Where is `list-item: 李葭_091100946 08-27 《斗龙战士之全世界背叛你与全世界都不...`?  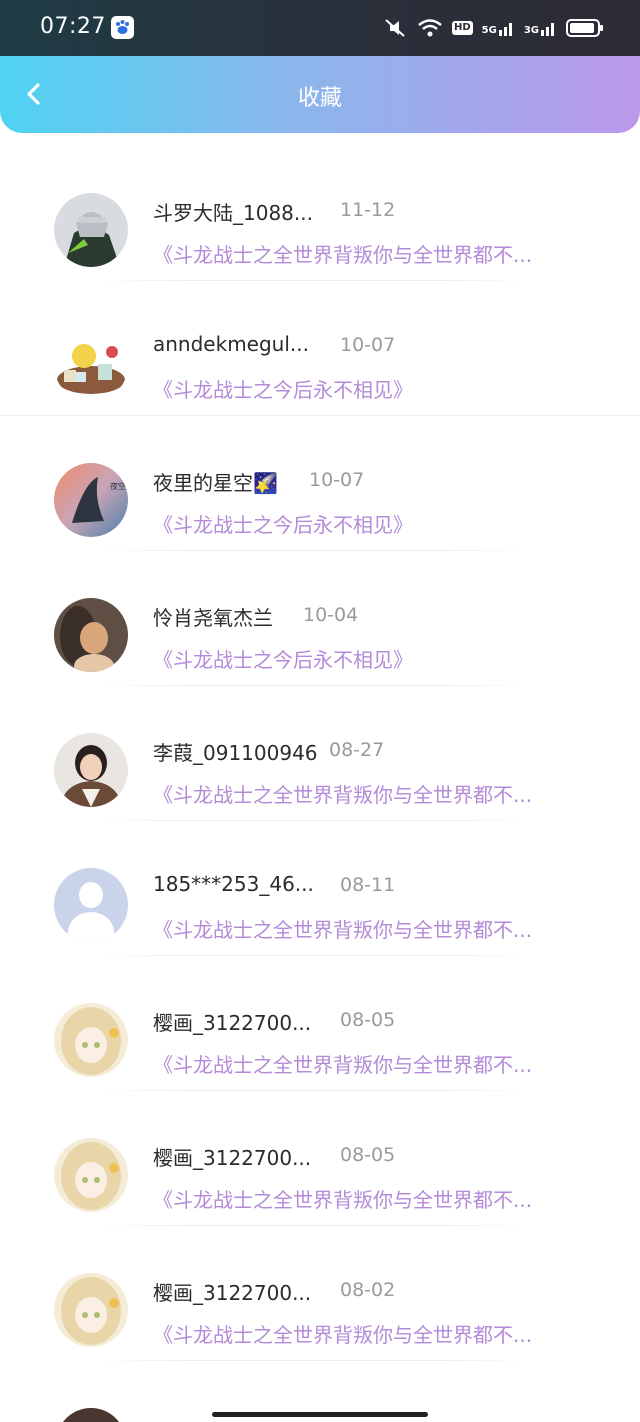 list-item: 李葭_091100946 08-27 《斗龙战士之全世界背叛你与全世界都不... is located at coordinates (320, 753).